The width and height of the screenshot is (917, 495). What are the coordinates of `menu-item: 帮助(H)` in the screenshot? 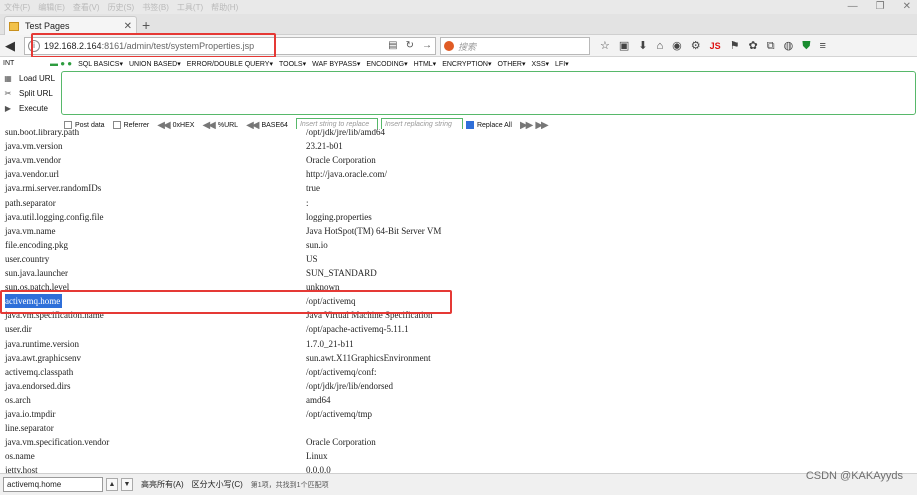 It's located at (224, 7).